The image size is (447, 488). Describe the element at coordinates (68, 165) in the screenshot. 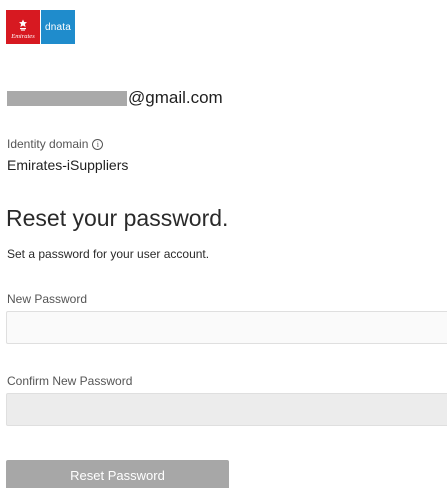

I see `identity-domain-value: Emirates-iSuppliers` at that location.